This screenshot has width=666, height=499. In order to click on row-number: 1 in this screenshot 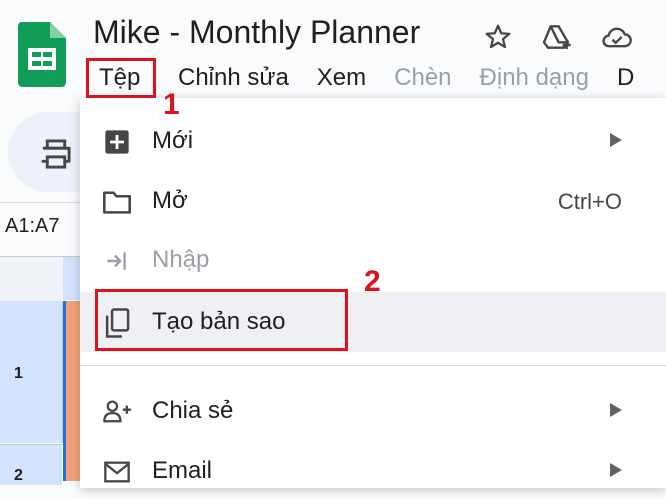, I will do `click(18, 373)`.